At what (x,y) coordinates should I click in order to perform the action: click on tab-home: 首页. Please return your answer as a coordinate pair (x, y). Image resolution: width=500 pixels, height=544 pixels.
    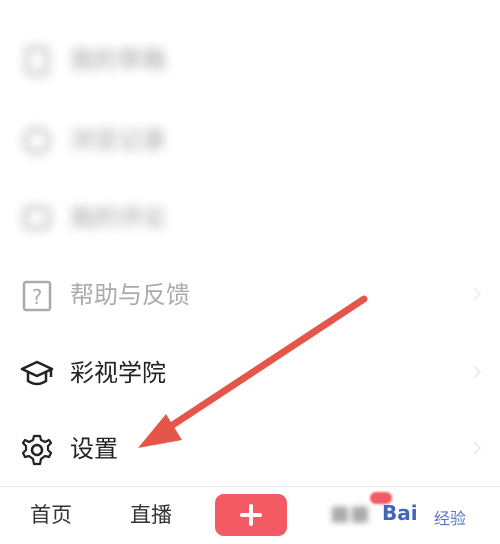
    Looking at the image, I should click on (51, 515).